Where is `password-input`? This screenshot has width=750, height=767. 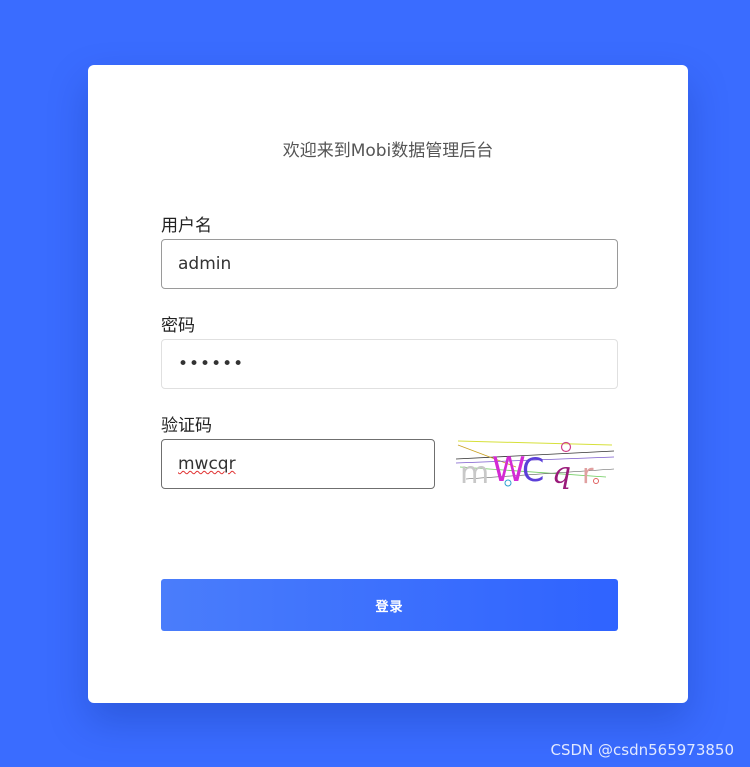
password-input is located at coordinates (389, 364).